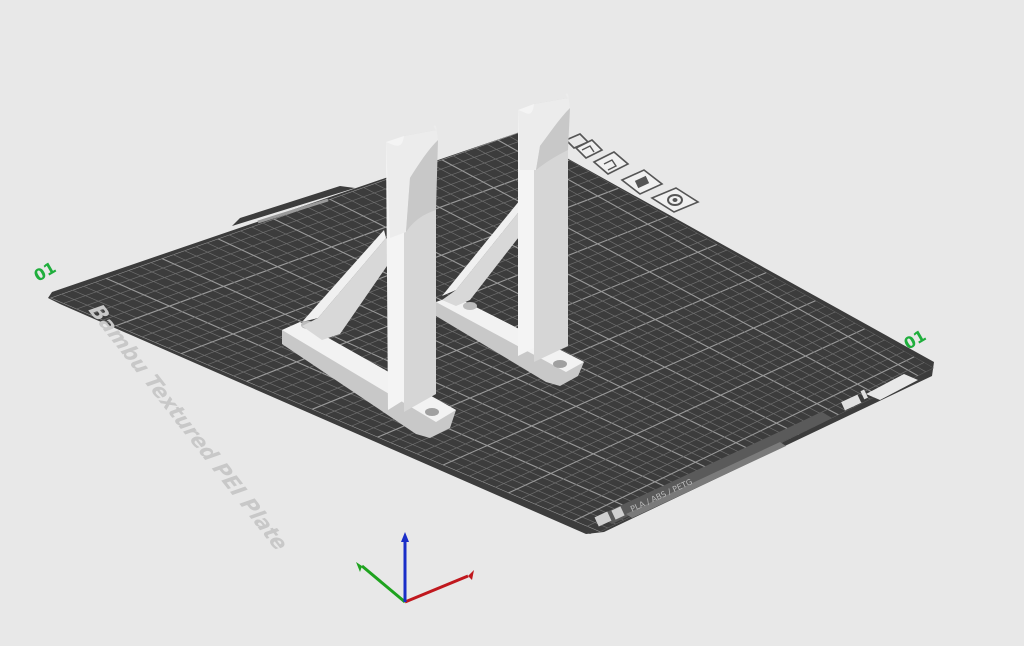  I want to click on corner-label-left: 01, so click(45, 272).